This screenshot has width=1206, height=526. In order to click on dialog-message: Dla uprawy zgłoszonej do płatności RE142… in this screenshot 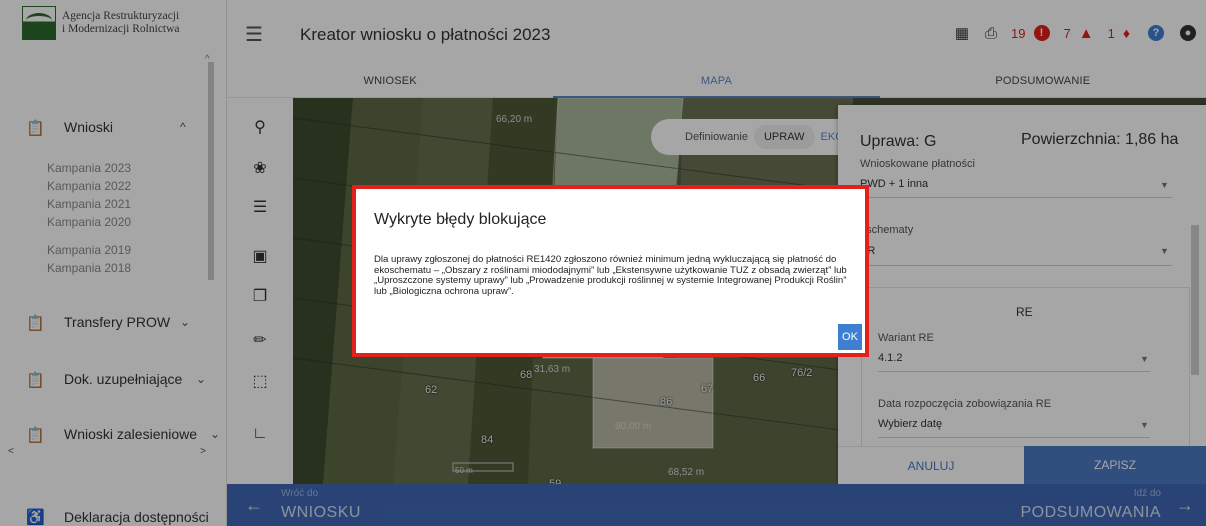, I will do `click(610, 276)`.